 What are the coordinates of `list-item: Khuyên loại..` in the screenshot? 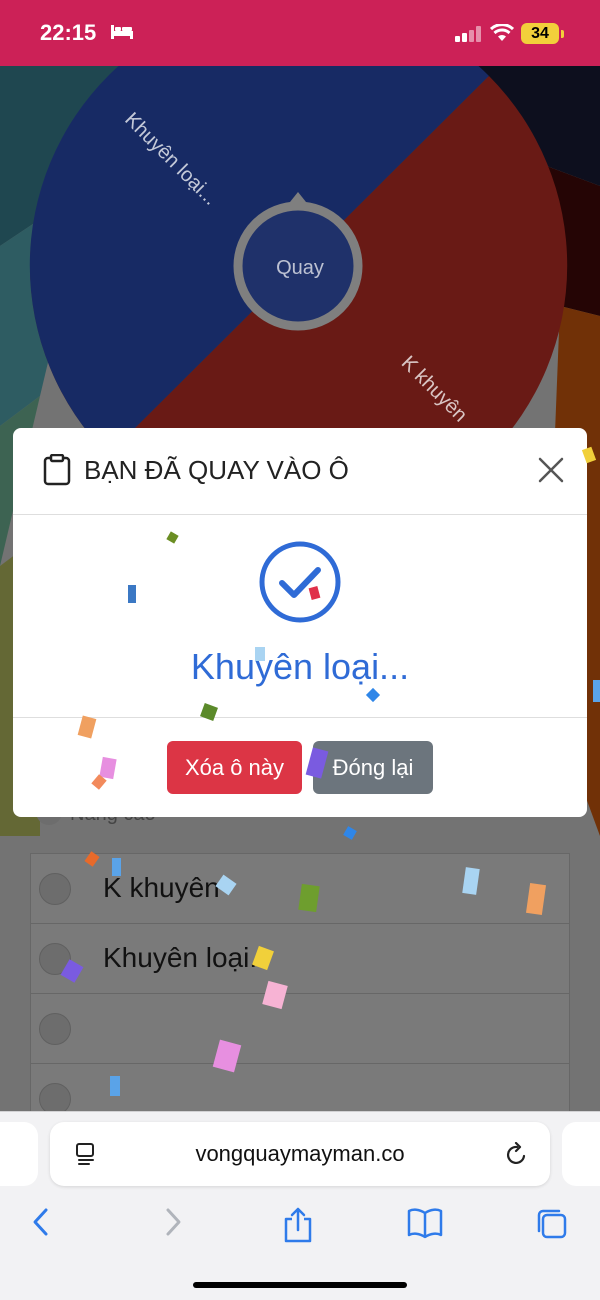 It's located at (300, 959).